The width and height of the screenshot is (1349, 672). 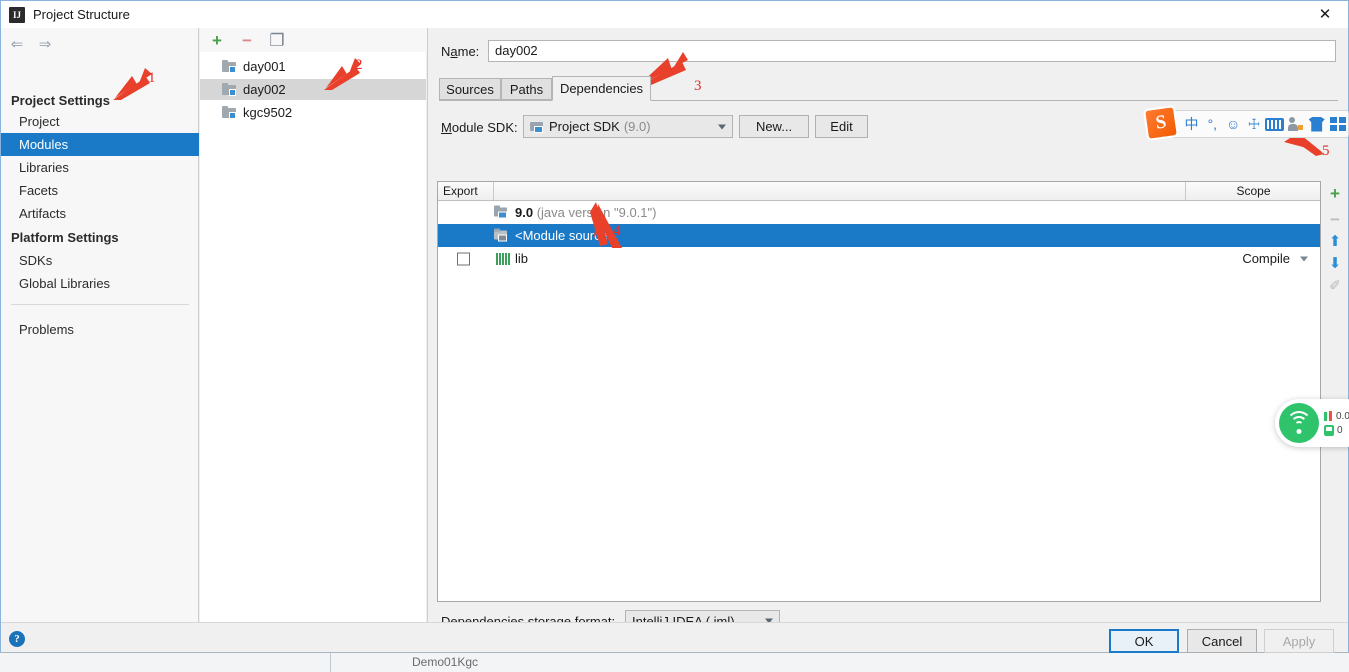 I want to click on column-header-scope: Scope, so click(x=1253, y=191).